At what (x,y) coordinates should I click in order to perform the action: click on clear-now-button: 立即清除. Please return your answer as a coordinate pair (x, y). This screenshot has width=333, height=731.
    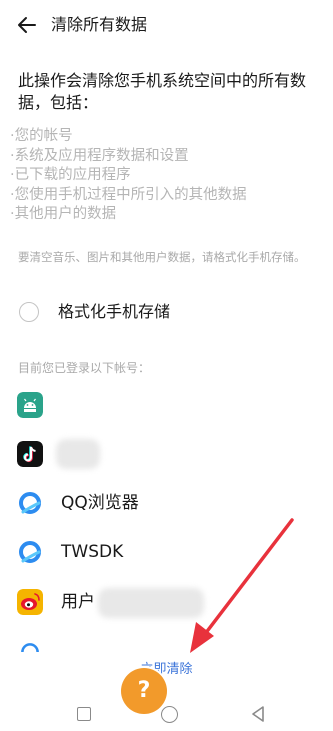
    Looking at the image, I should click on (166, 670).